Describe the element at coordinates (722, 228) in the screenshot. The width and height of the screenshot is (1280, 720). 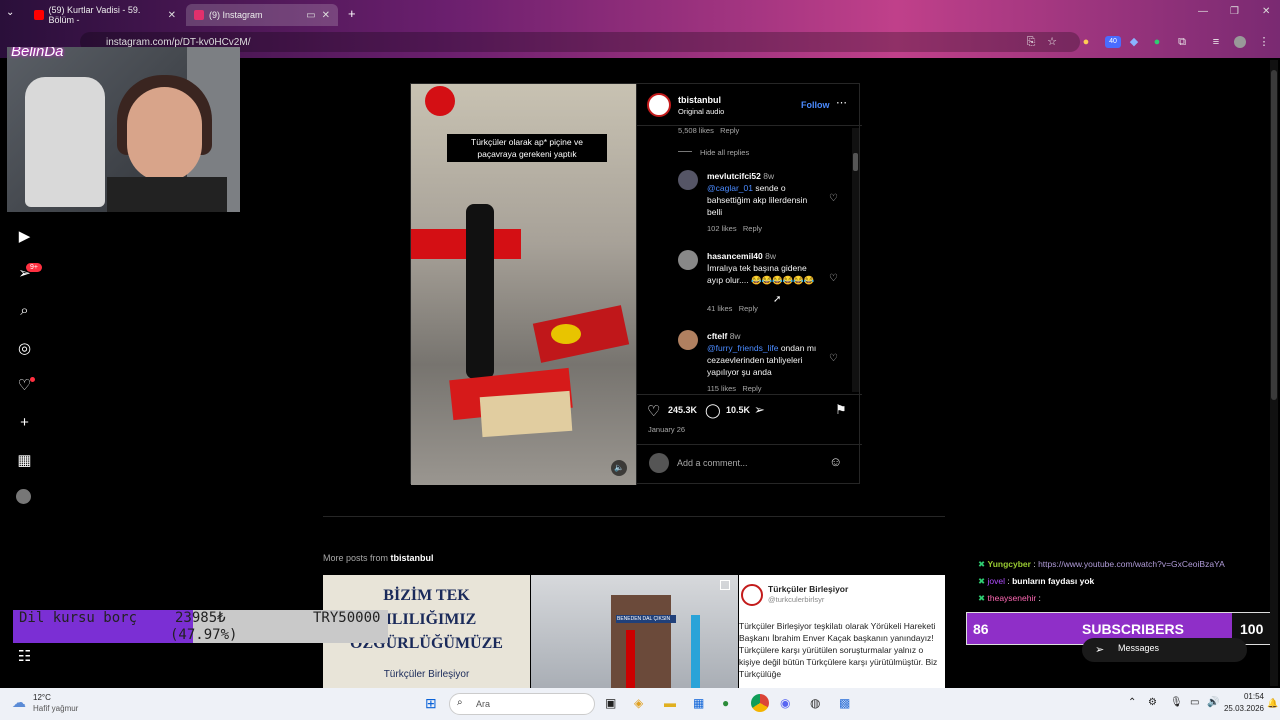
I see `likes-count: 102 likes` at that location.